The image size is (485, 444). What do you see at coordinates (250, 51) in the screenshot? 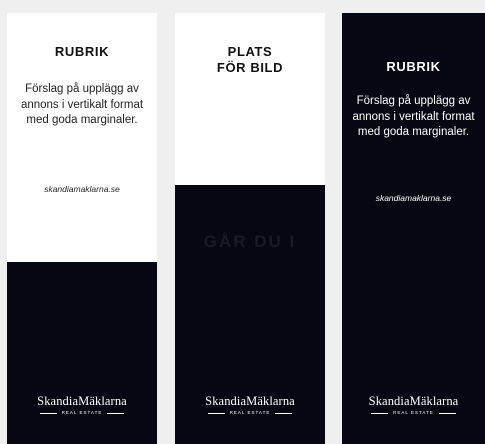
I see `heading-line-1: PLATS` at bounding box center [250, 51].